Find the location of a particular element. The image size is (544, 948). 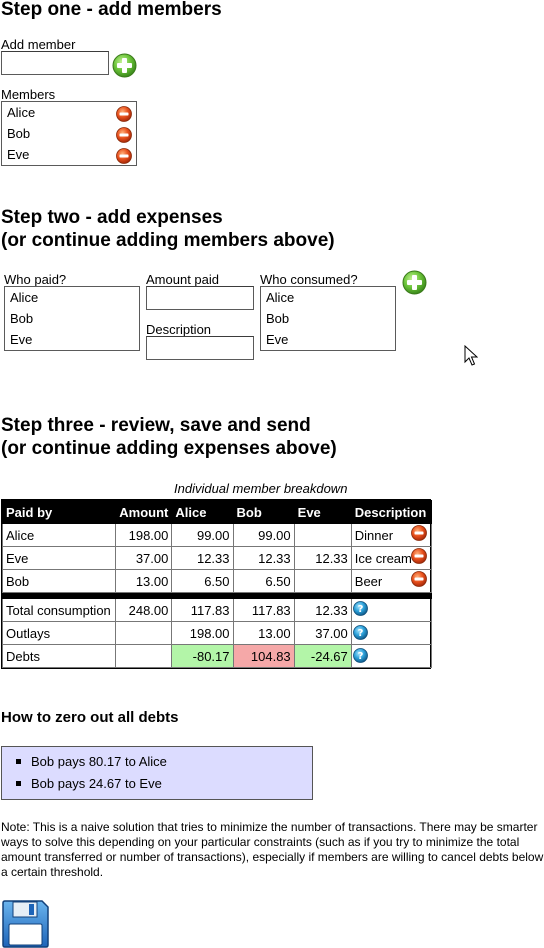

total-label: Debts is located at coordinates (59, 656).